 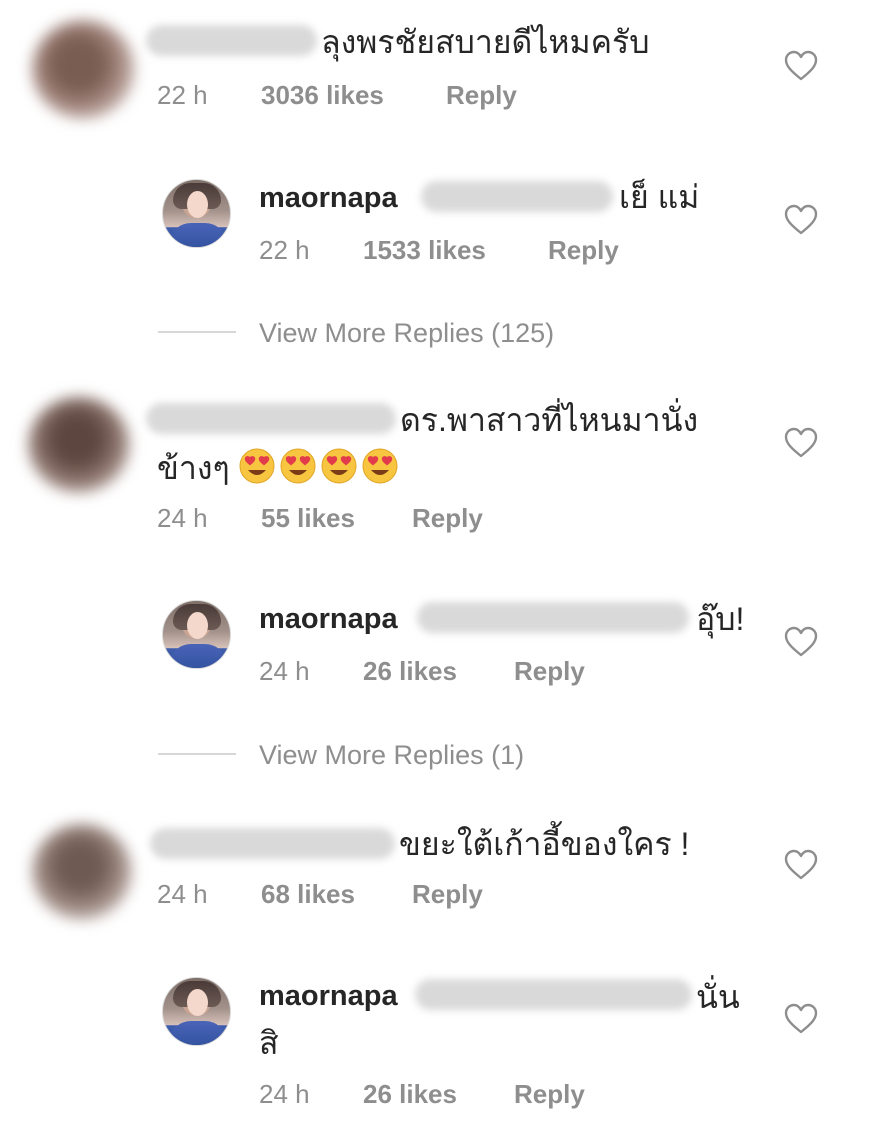 What do you see at coordinates (308, 894) in the screenshot?
I see `comment-like-count: 68 likes` at bounding box center [308, 894].